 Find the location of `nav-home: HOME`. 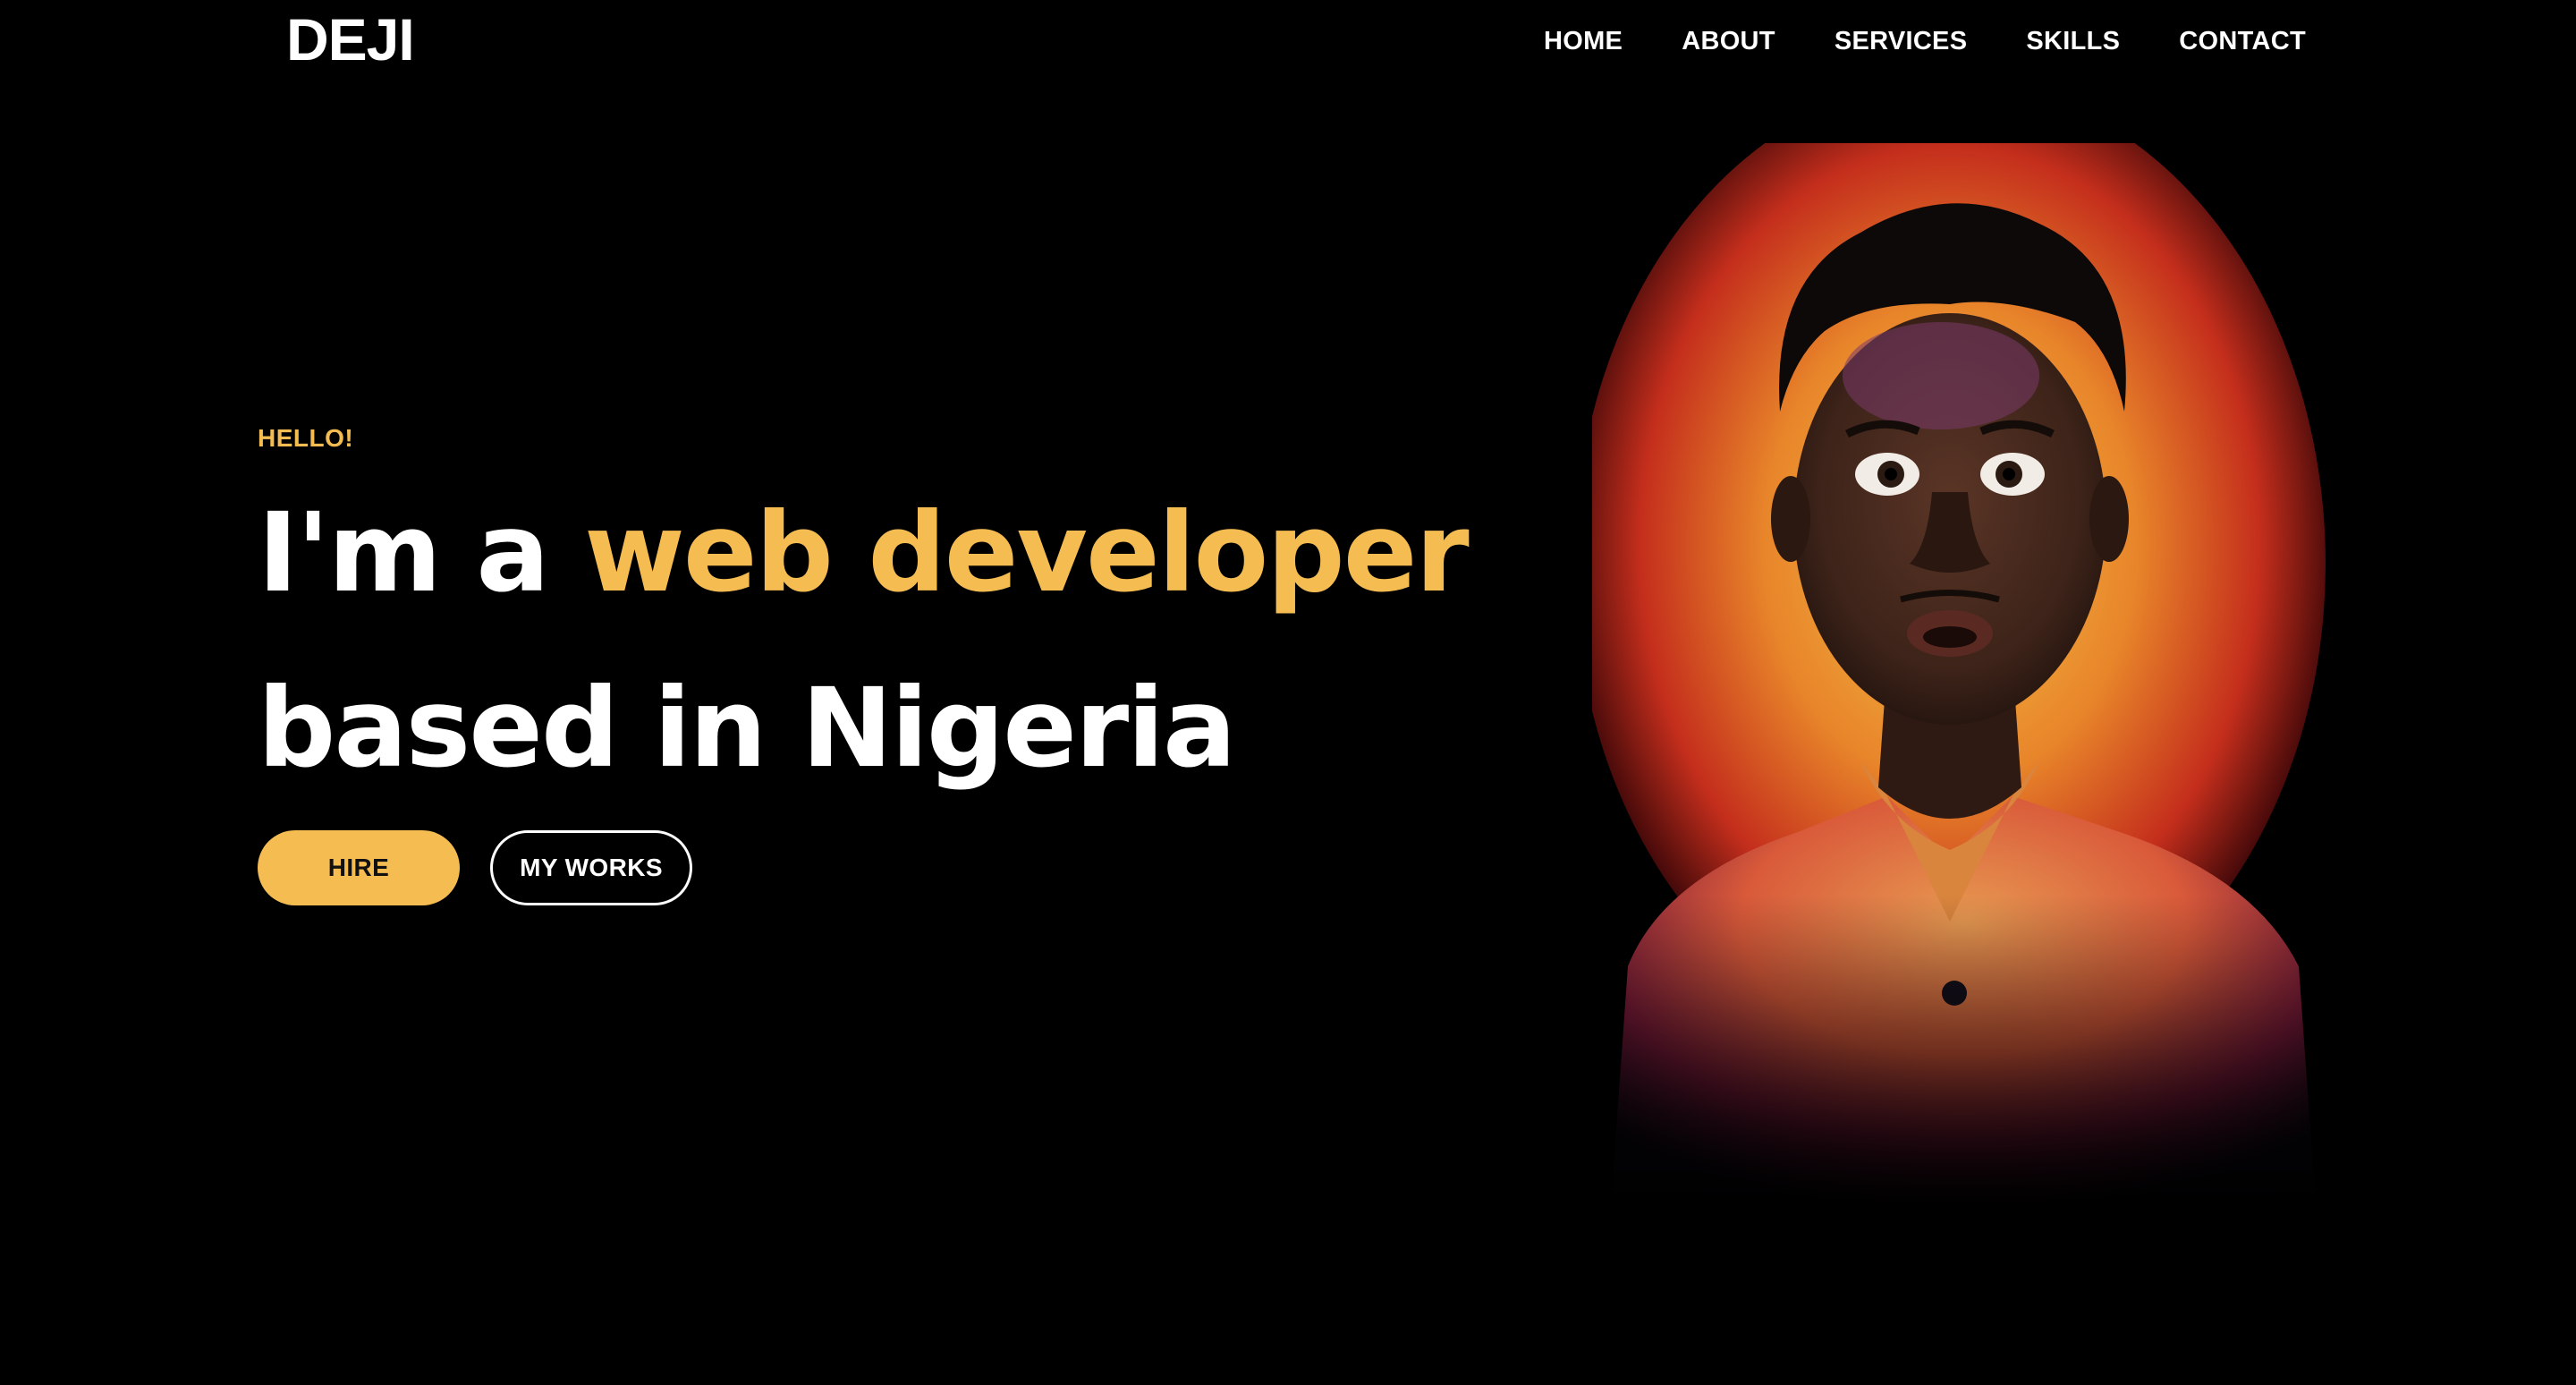

nav-home: HOME is located at coordinates (1583, 41).